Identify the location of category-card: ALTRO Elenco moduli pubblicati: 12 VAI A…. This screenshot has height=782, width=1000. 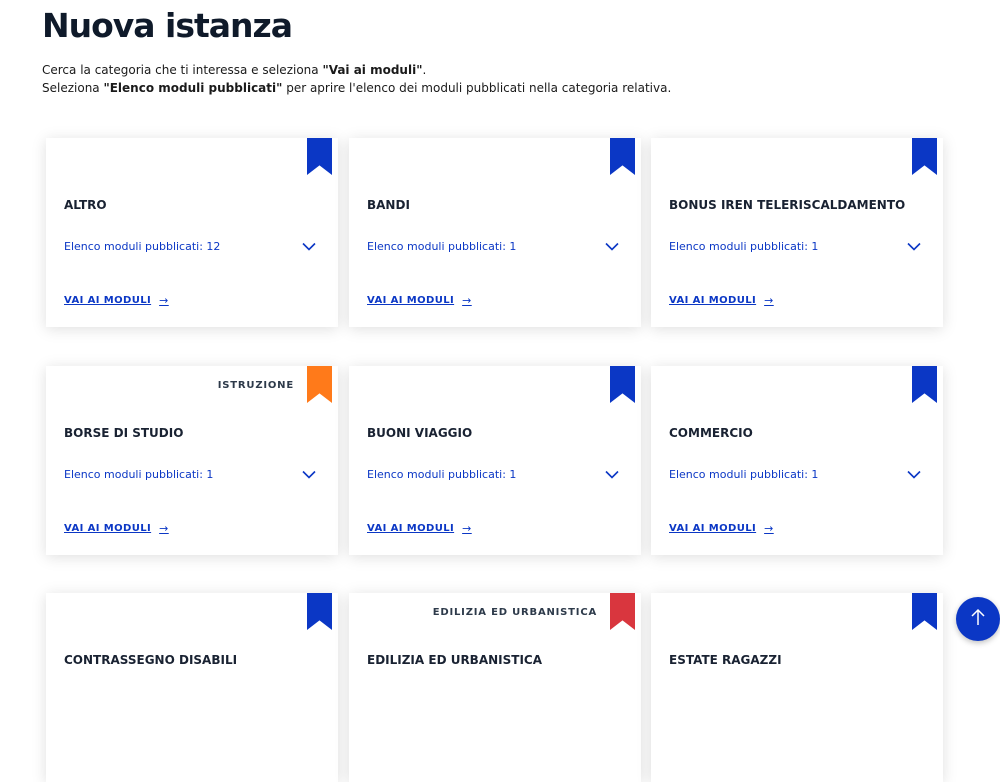
(192, 232).